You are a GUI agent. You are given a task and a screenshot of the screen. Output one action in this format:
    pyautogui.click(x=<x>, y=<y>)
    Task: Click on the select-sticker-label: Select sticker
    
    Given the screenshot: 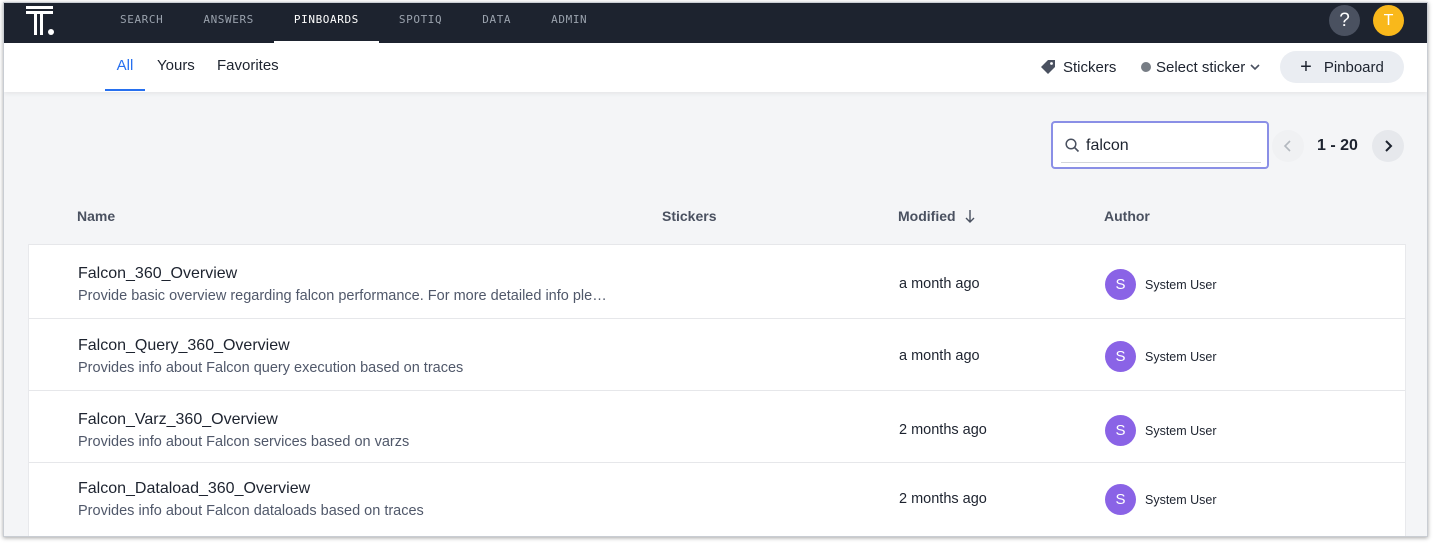 What is the action you would take?
    pyautogui.click(x=1201, y=67)
    